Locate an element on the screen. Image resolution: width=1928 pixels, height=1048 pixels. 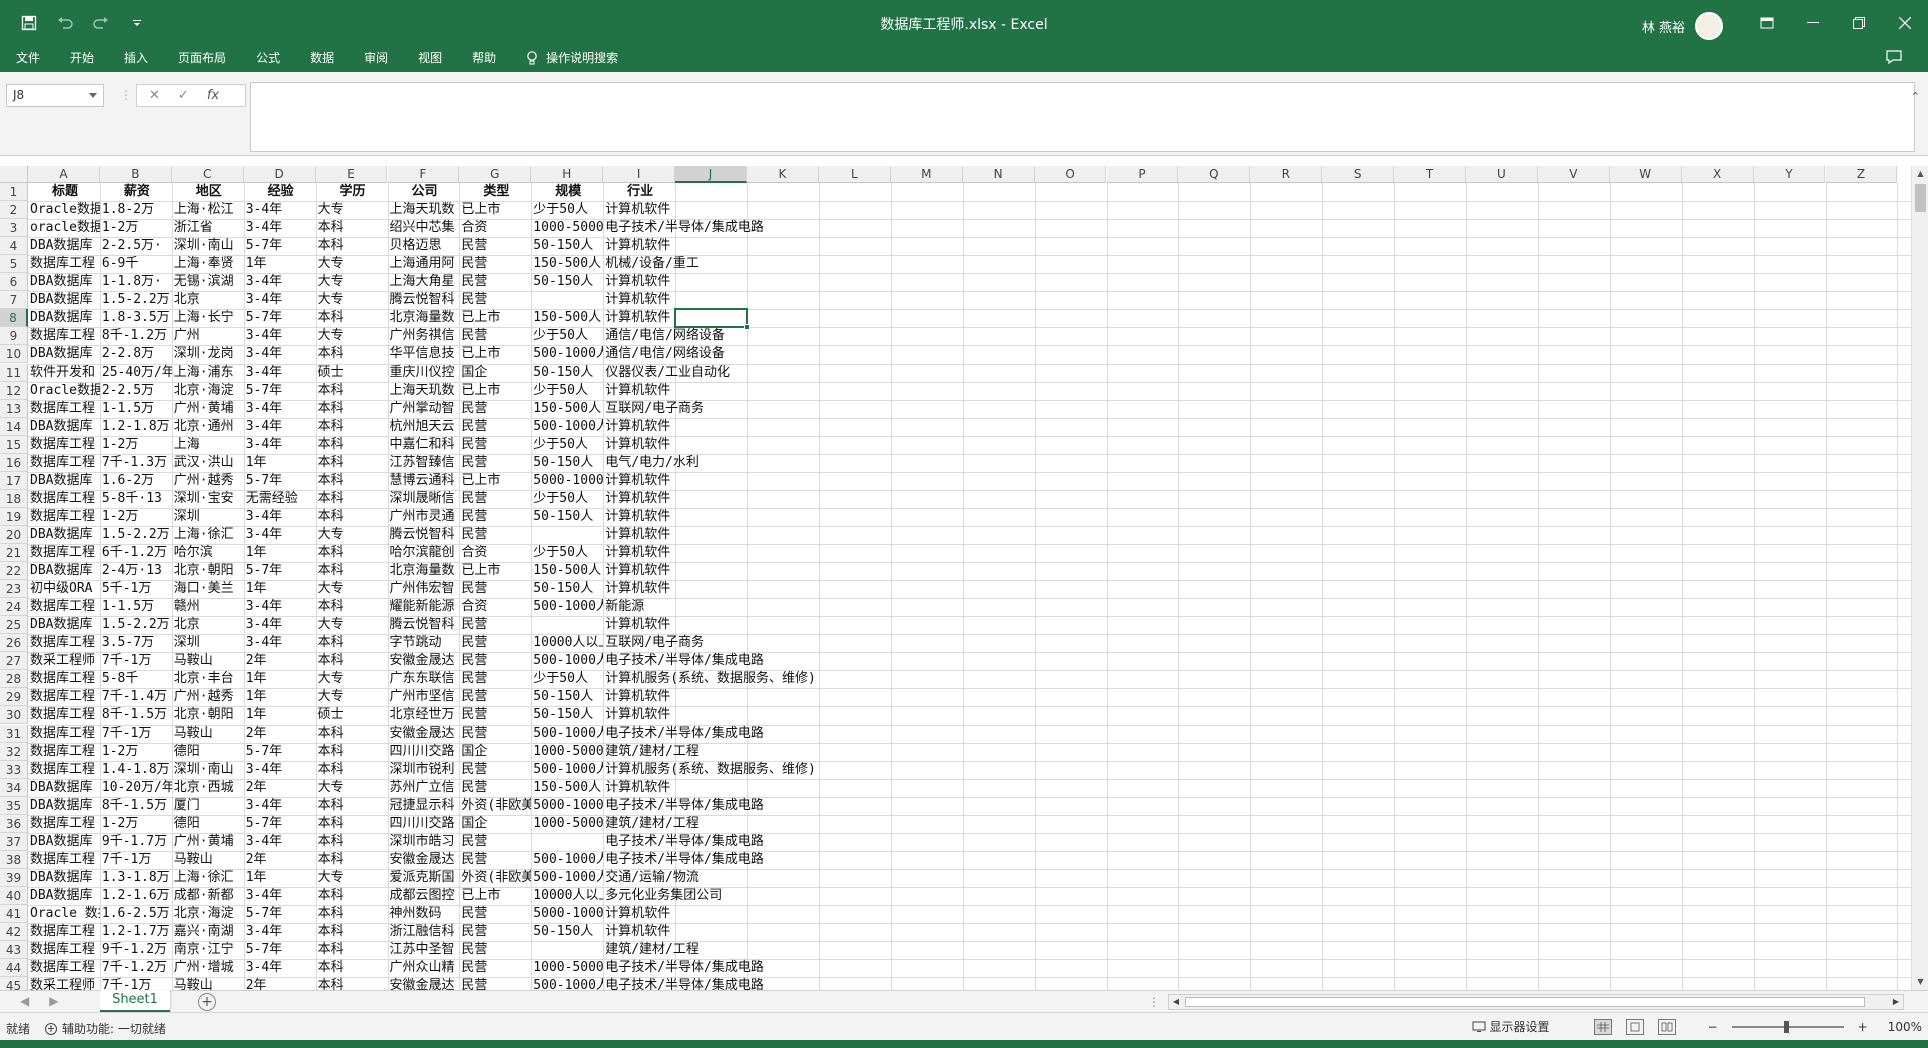
sheet-tab-sheet1: Sheet1 is located at coordinates (135, 1001).